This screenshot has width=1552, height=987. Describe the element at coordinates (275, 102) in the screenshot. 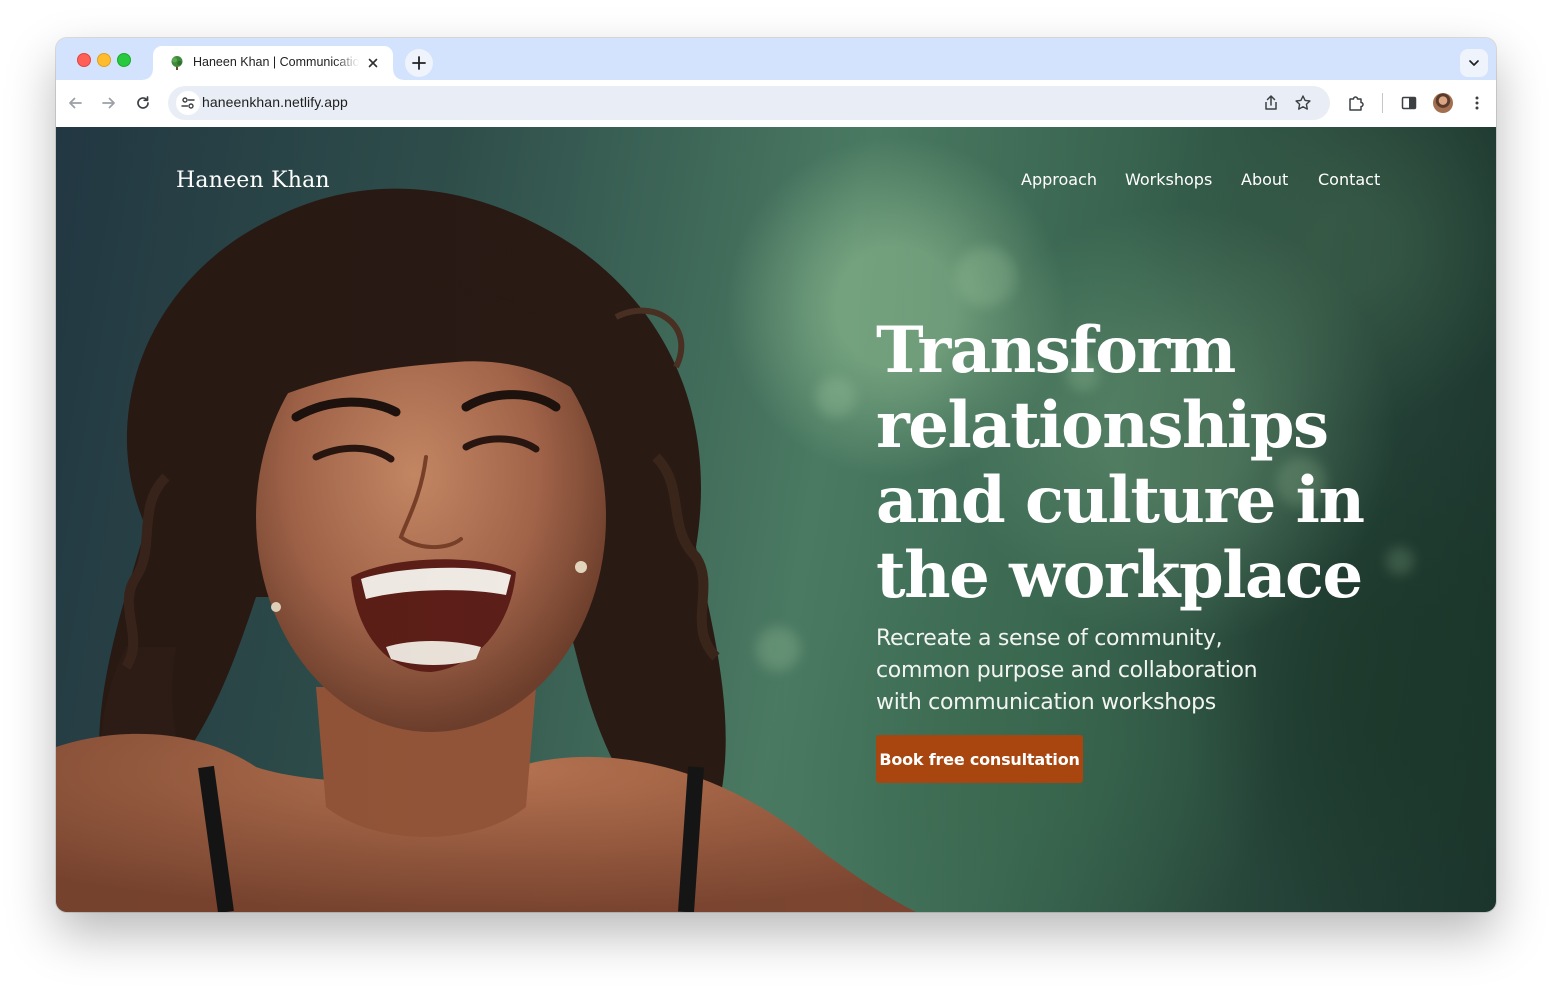

I see `url-text: haneenkhan.netlify.app` at that location.